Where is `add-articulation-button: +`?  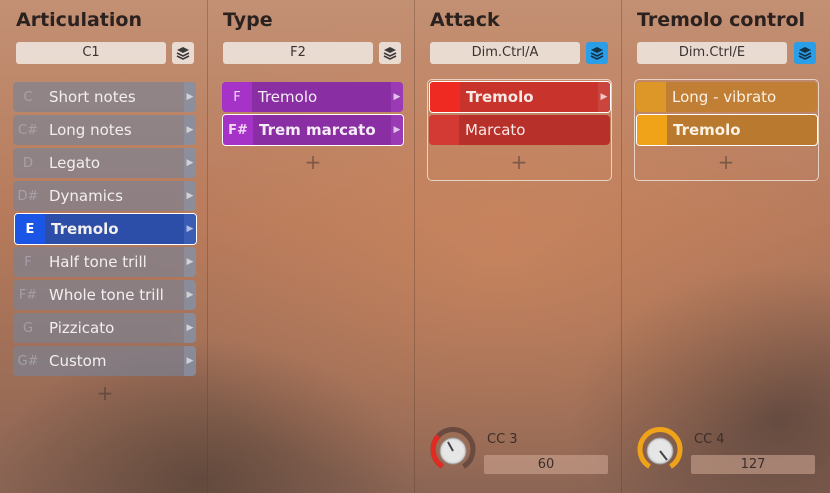 add-articulation-button: + is located at coordinates (105, 393).